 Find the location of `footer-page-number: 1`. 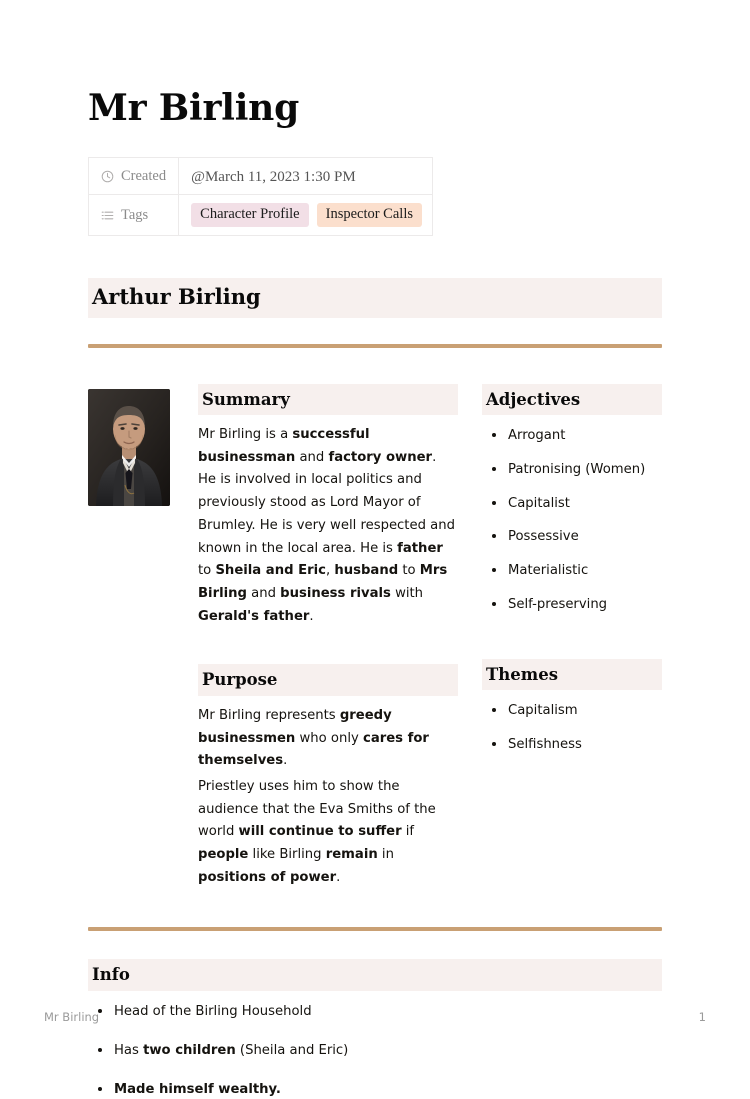

footer-page-number: 1 is located at coordinates (702, 1017).